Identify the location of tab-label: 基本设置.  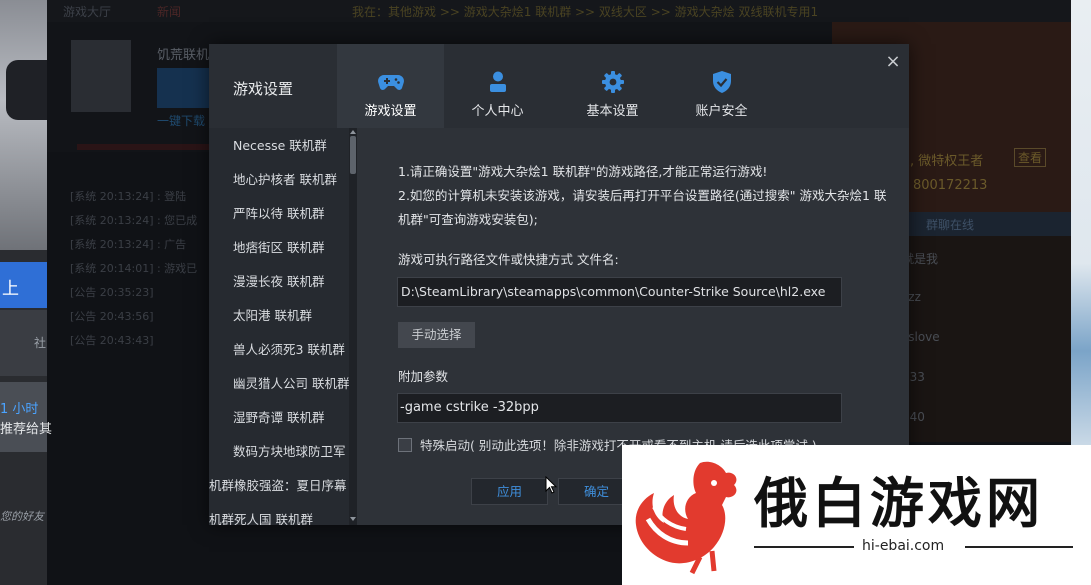
(612, 111).